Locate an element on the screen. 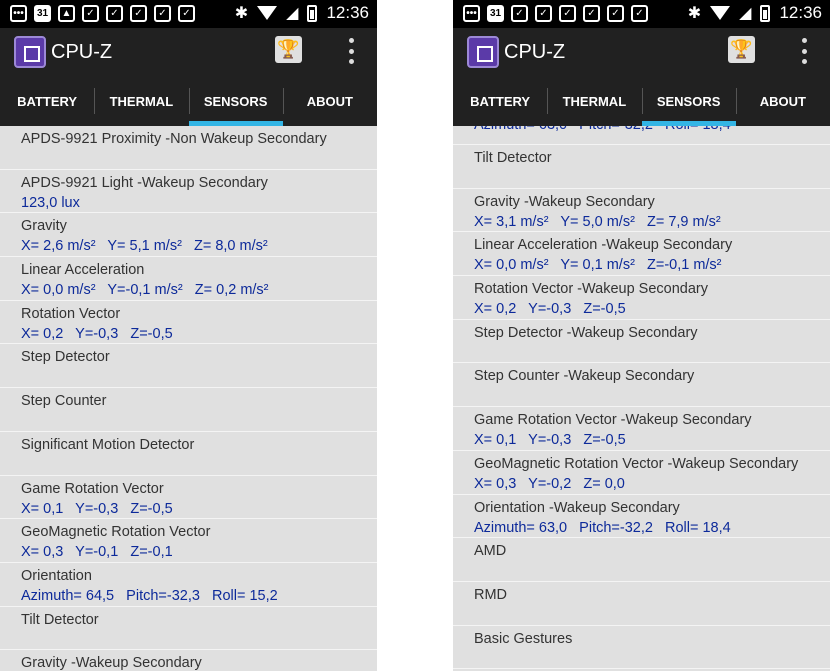 This screenshot has width=830, height=671. sensor-name: RMD is located at coordinates (491, 594).